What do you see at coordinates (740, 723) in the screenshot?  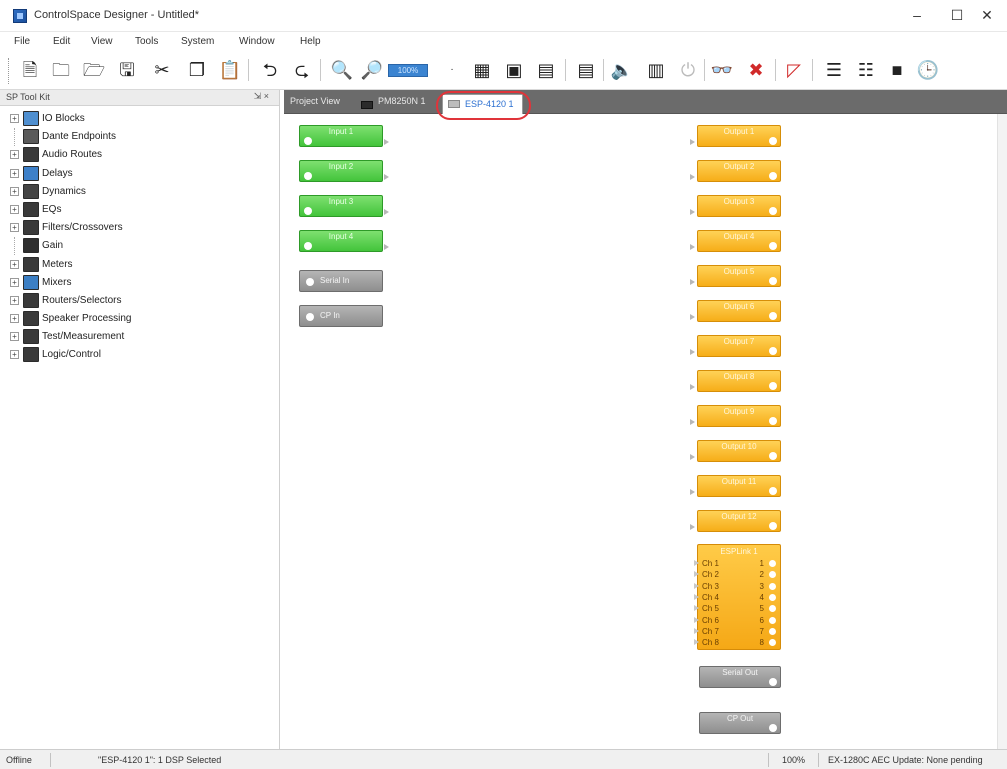 I see `cp-out-block: CP Out` at bounding box center [740, 723].